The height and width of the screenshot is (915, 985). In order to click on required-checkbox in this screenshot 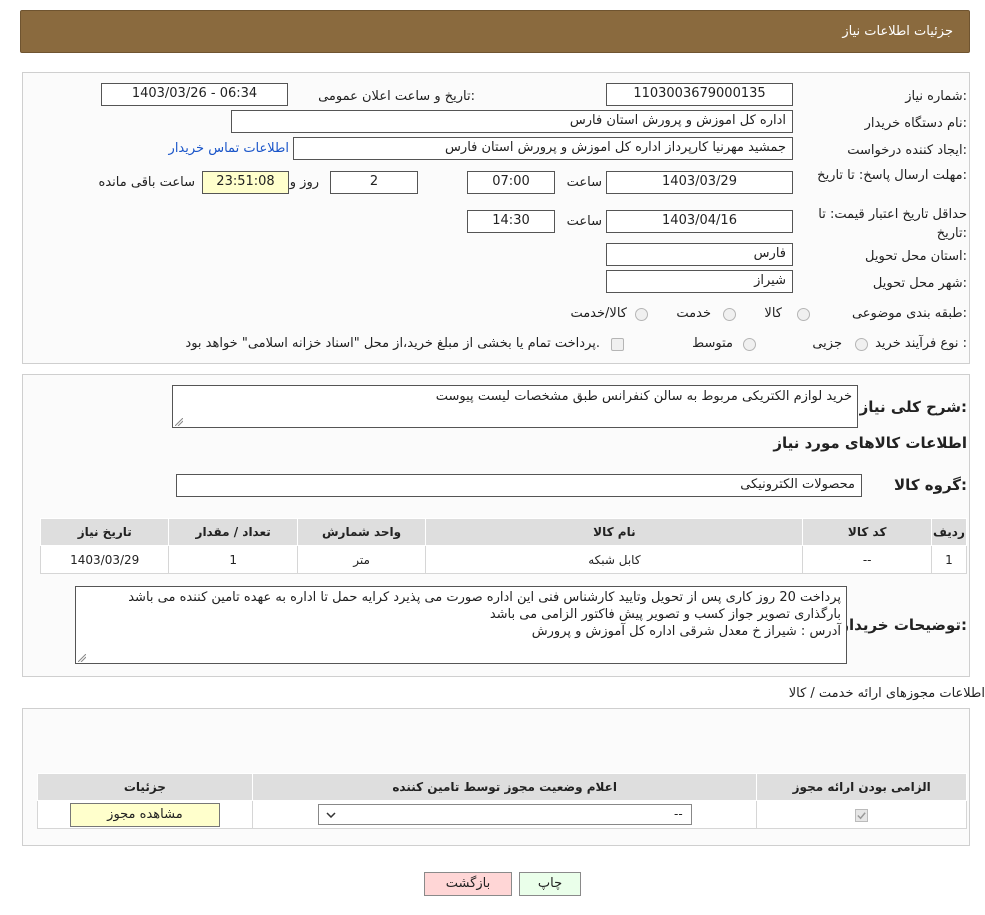, I will do `click(862, 815)`.